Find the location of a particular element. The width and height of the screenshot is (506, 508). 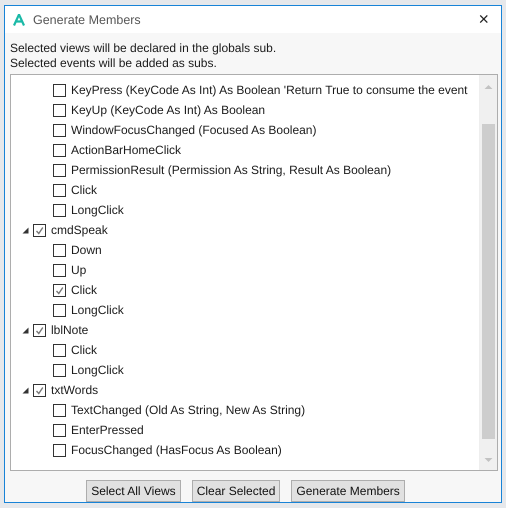

tree-item-label: cmdSpeak is located at coordinates (79, 230).